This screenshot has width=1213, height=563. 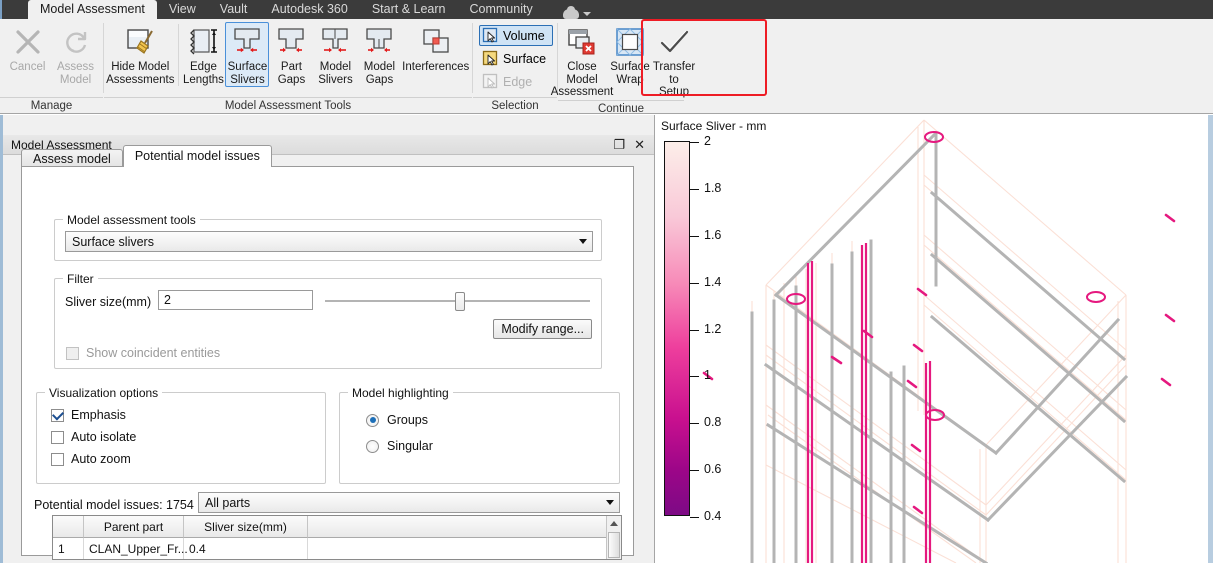 I want to click on model-slivers-button: Model Slivers, so click(x=335, y=54).